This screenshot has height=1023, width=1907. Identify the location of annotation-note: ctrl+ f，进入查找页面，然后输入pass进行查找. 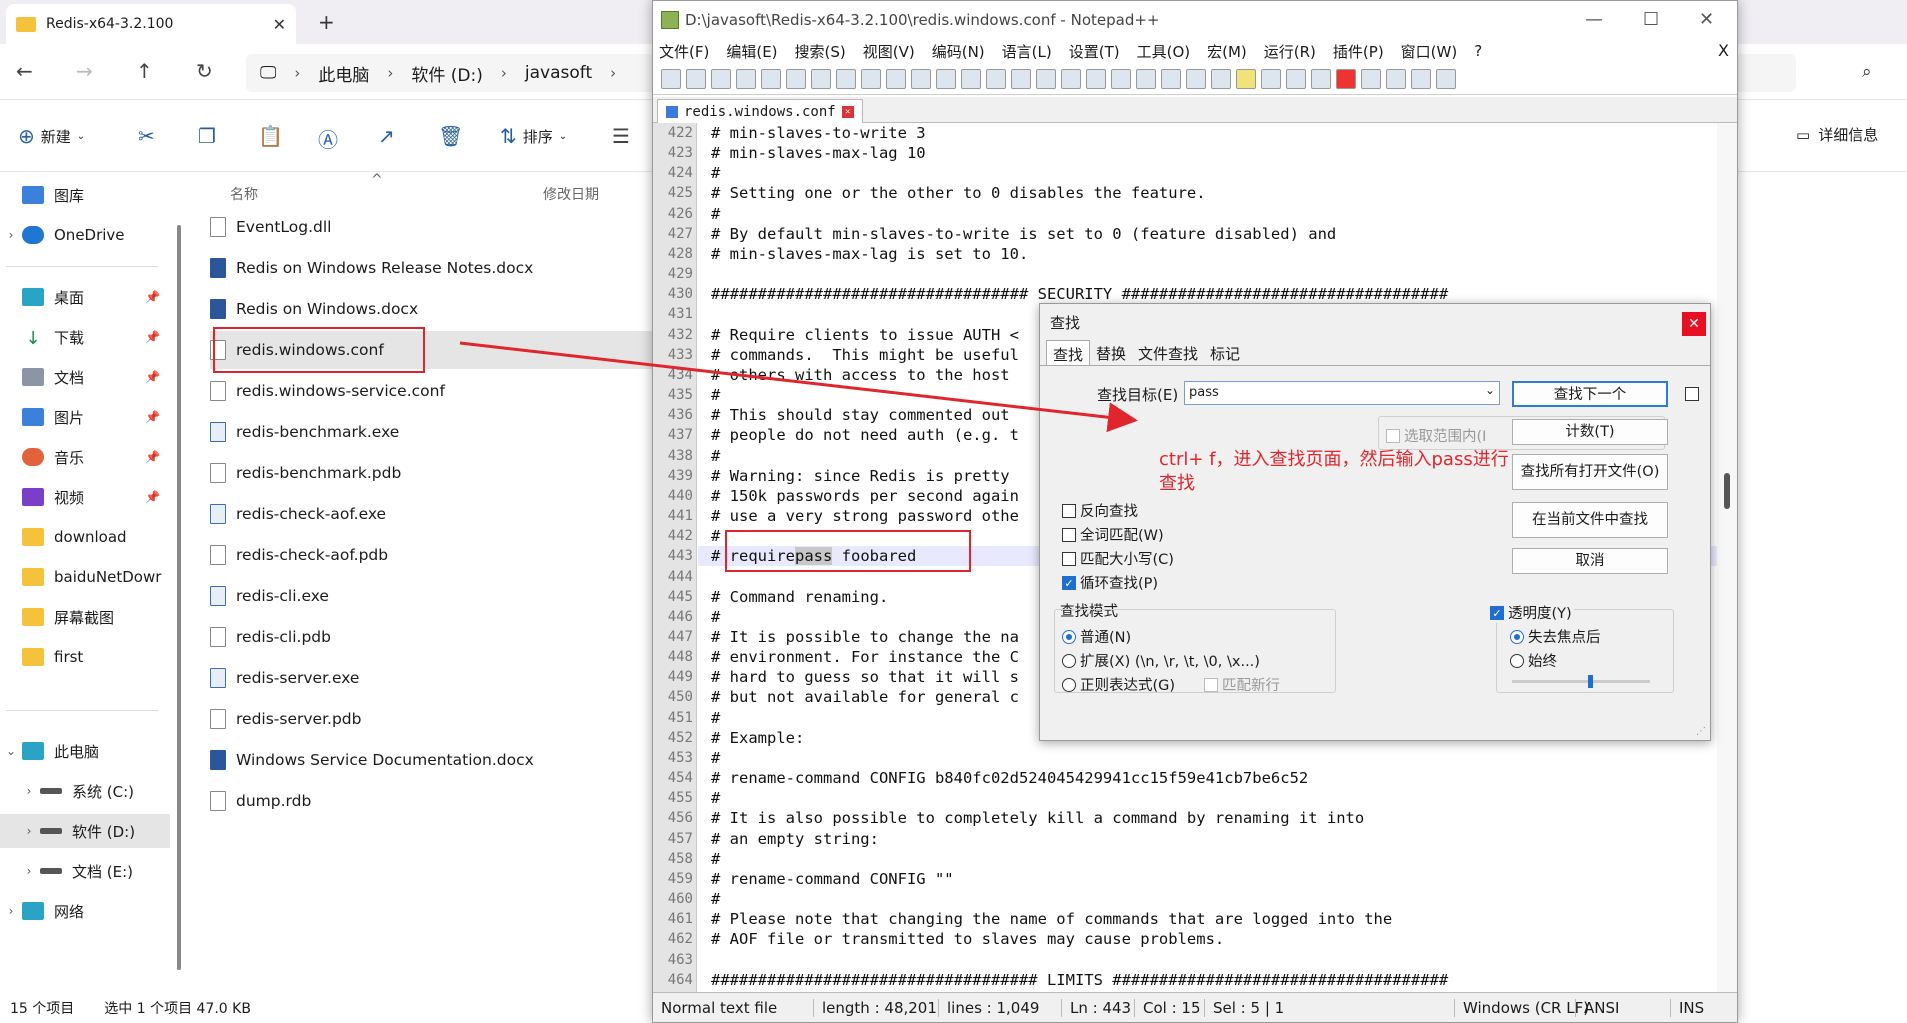
(1334, 471).